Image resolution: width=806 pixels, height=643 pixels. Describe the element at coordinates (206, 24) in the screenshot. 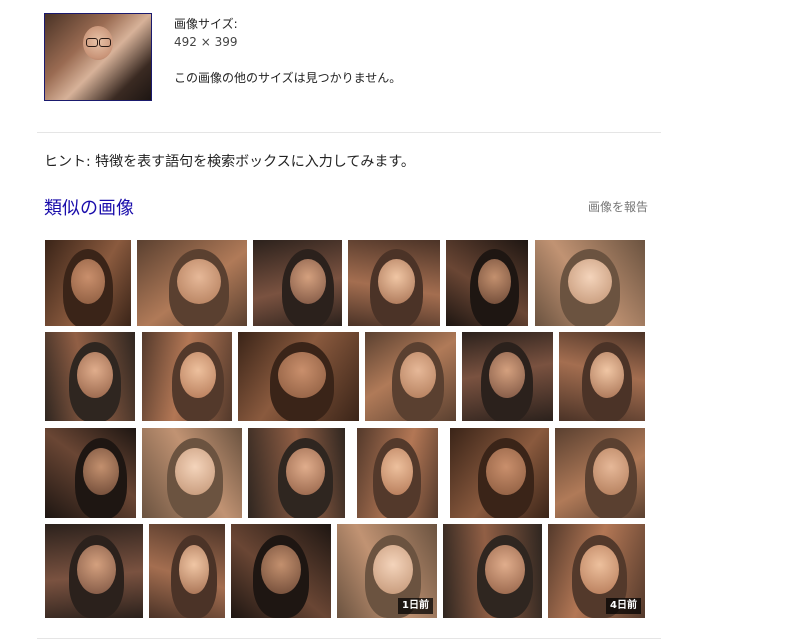

I see `image-size-label: 画像サイズ:` at that location.